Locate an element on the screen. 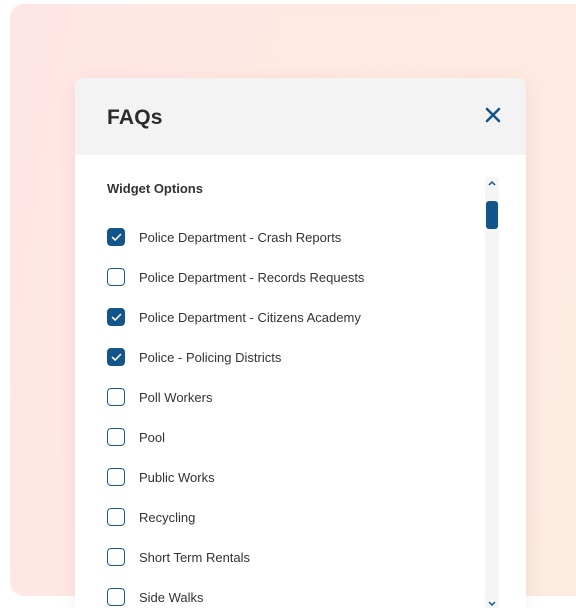 This screenshot has width=576, height=608. widget-option-label: Recycling is located at coordinates (167, 517).